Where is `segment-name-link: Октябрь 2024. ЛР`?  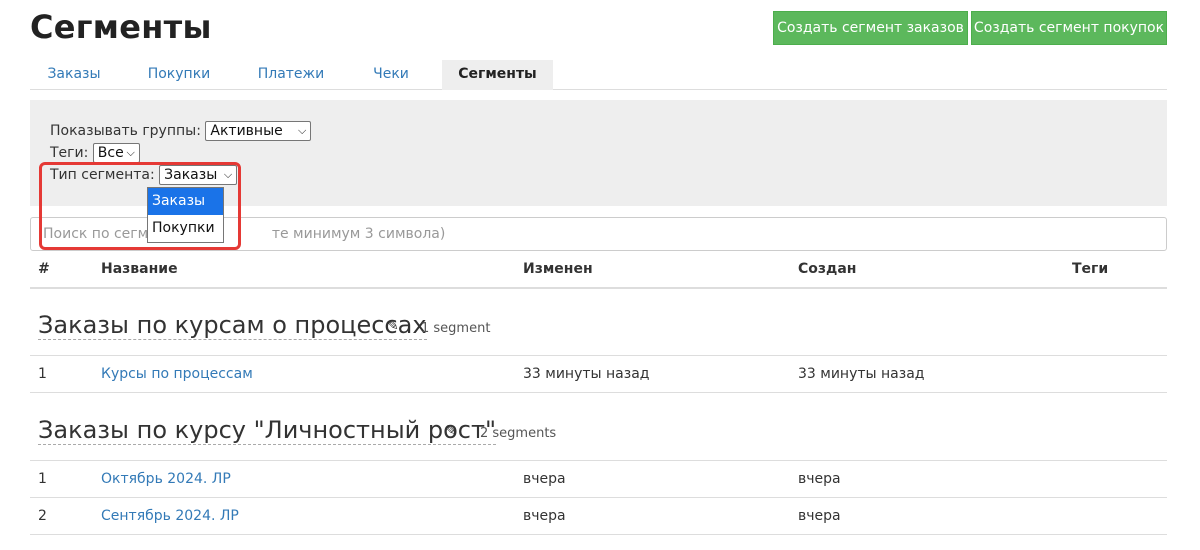
segment-name-link: Октябрь 2024. ЛР is located at coordinates (166, 479).